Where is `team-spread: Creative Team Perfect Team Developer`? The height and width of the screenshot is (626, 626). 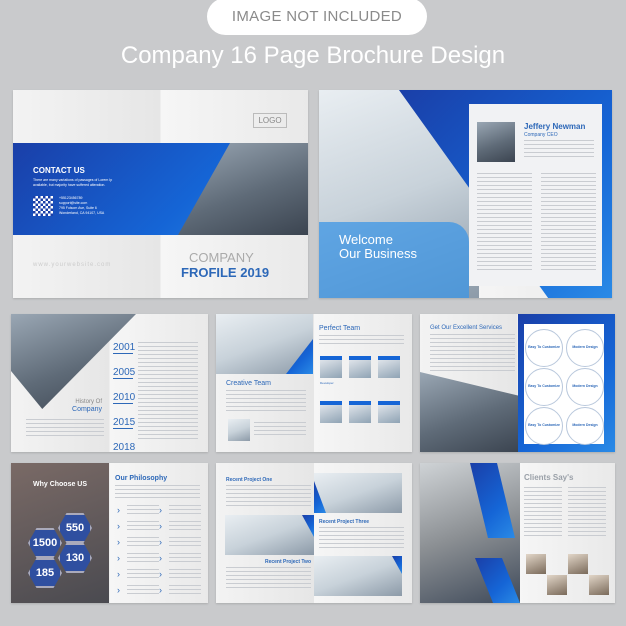 team-spread: Creative Team Perfect Team Developer is located at coordinates (314, 383).